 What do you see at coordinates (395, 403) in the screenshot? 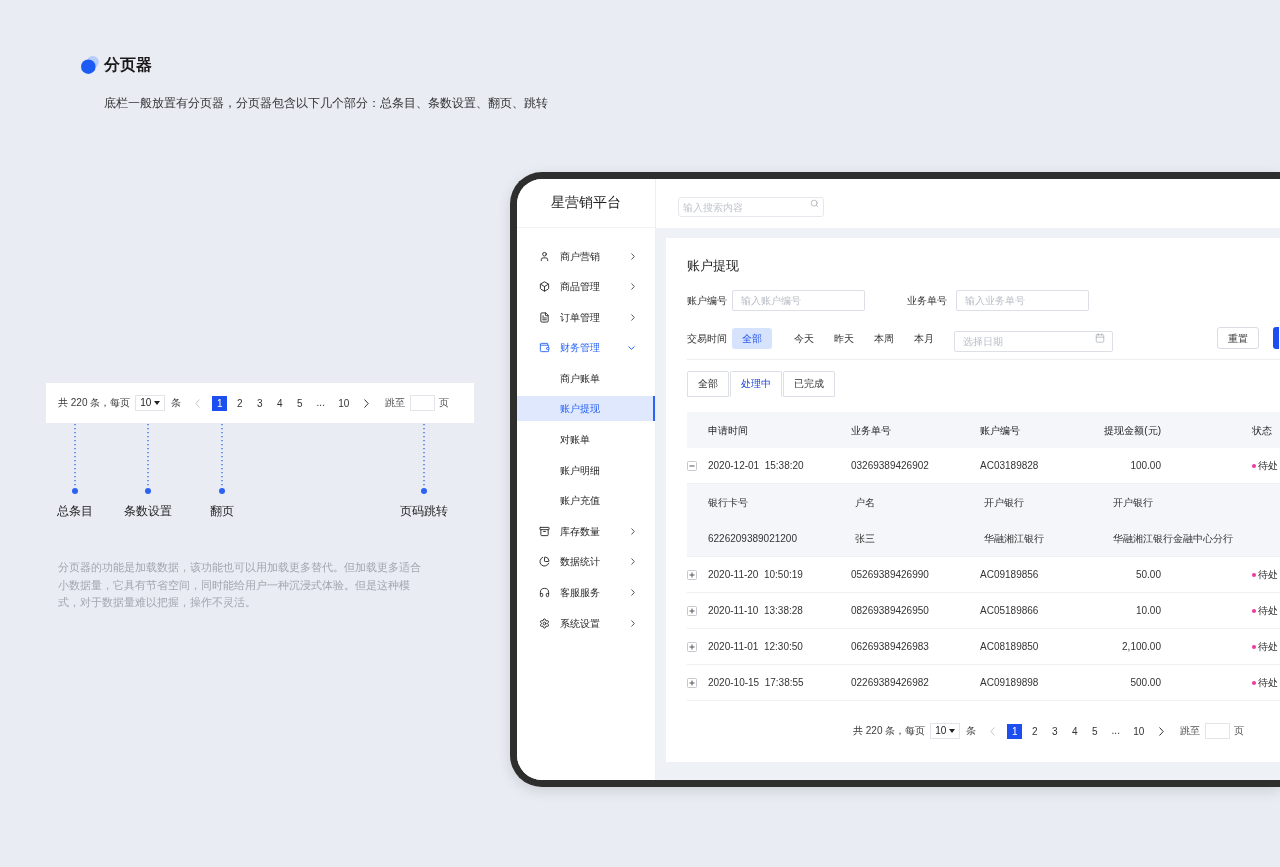
I see `jump-label: 跳至` at bounding box center [395, 403].